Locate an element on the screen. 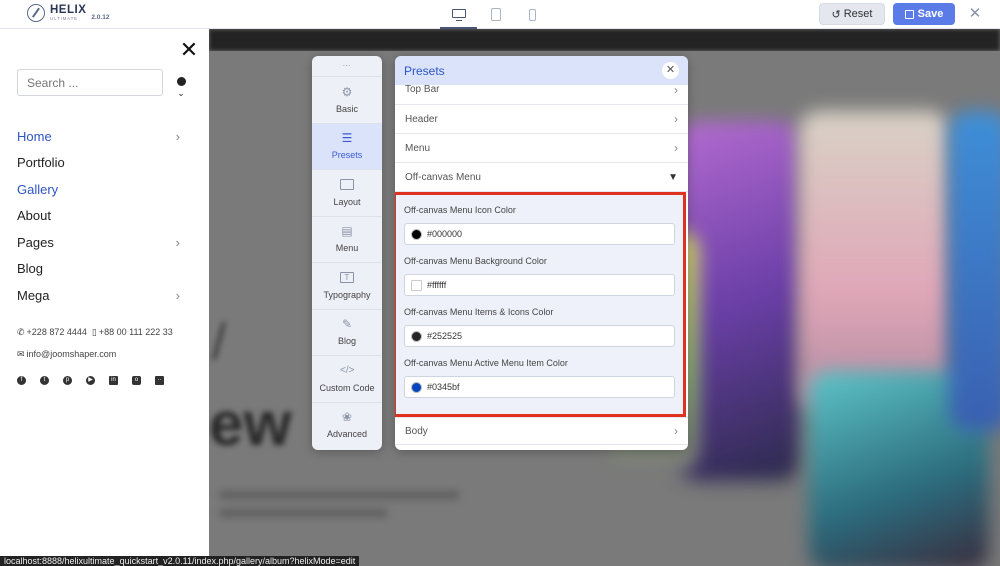 The height and width of the screenshot is (566, 1000). user-menu: ⌄ is located at coordinates (181, 90).